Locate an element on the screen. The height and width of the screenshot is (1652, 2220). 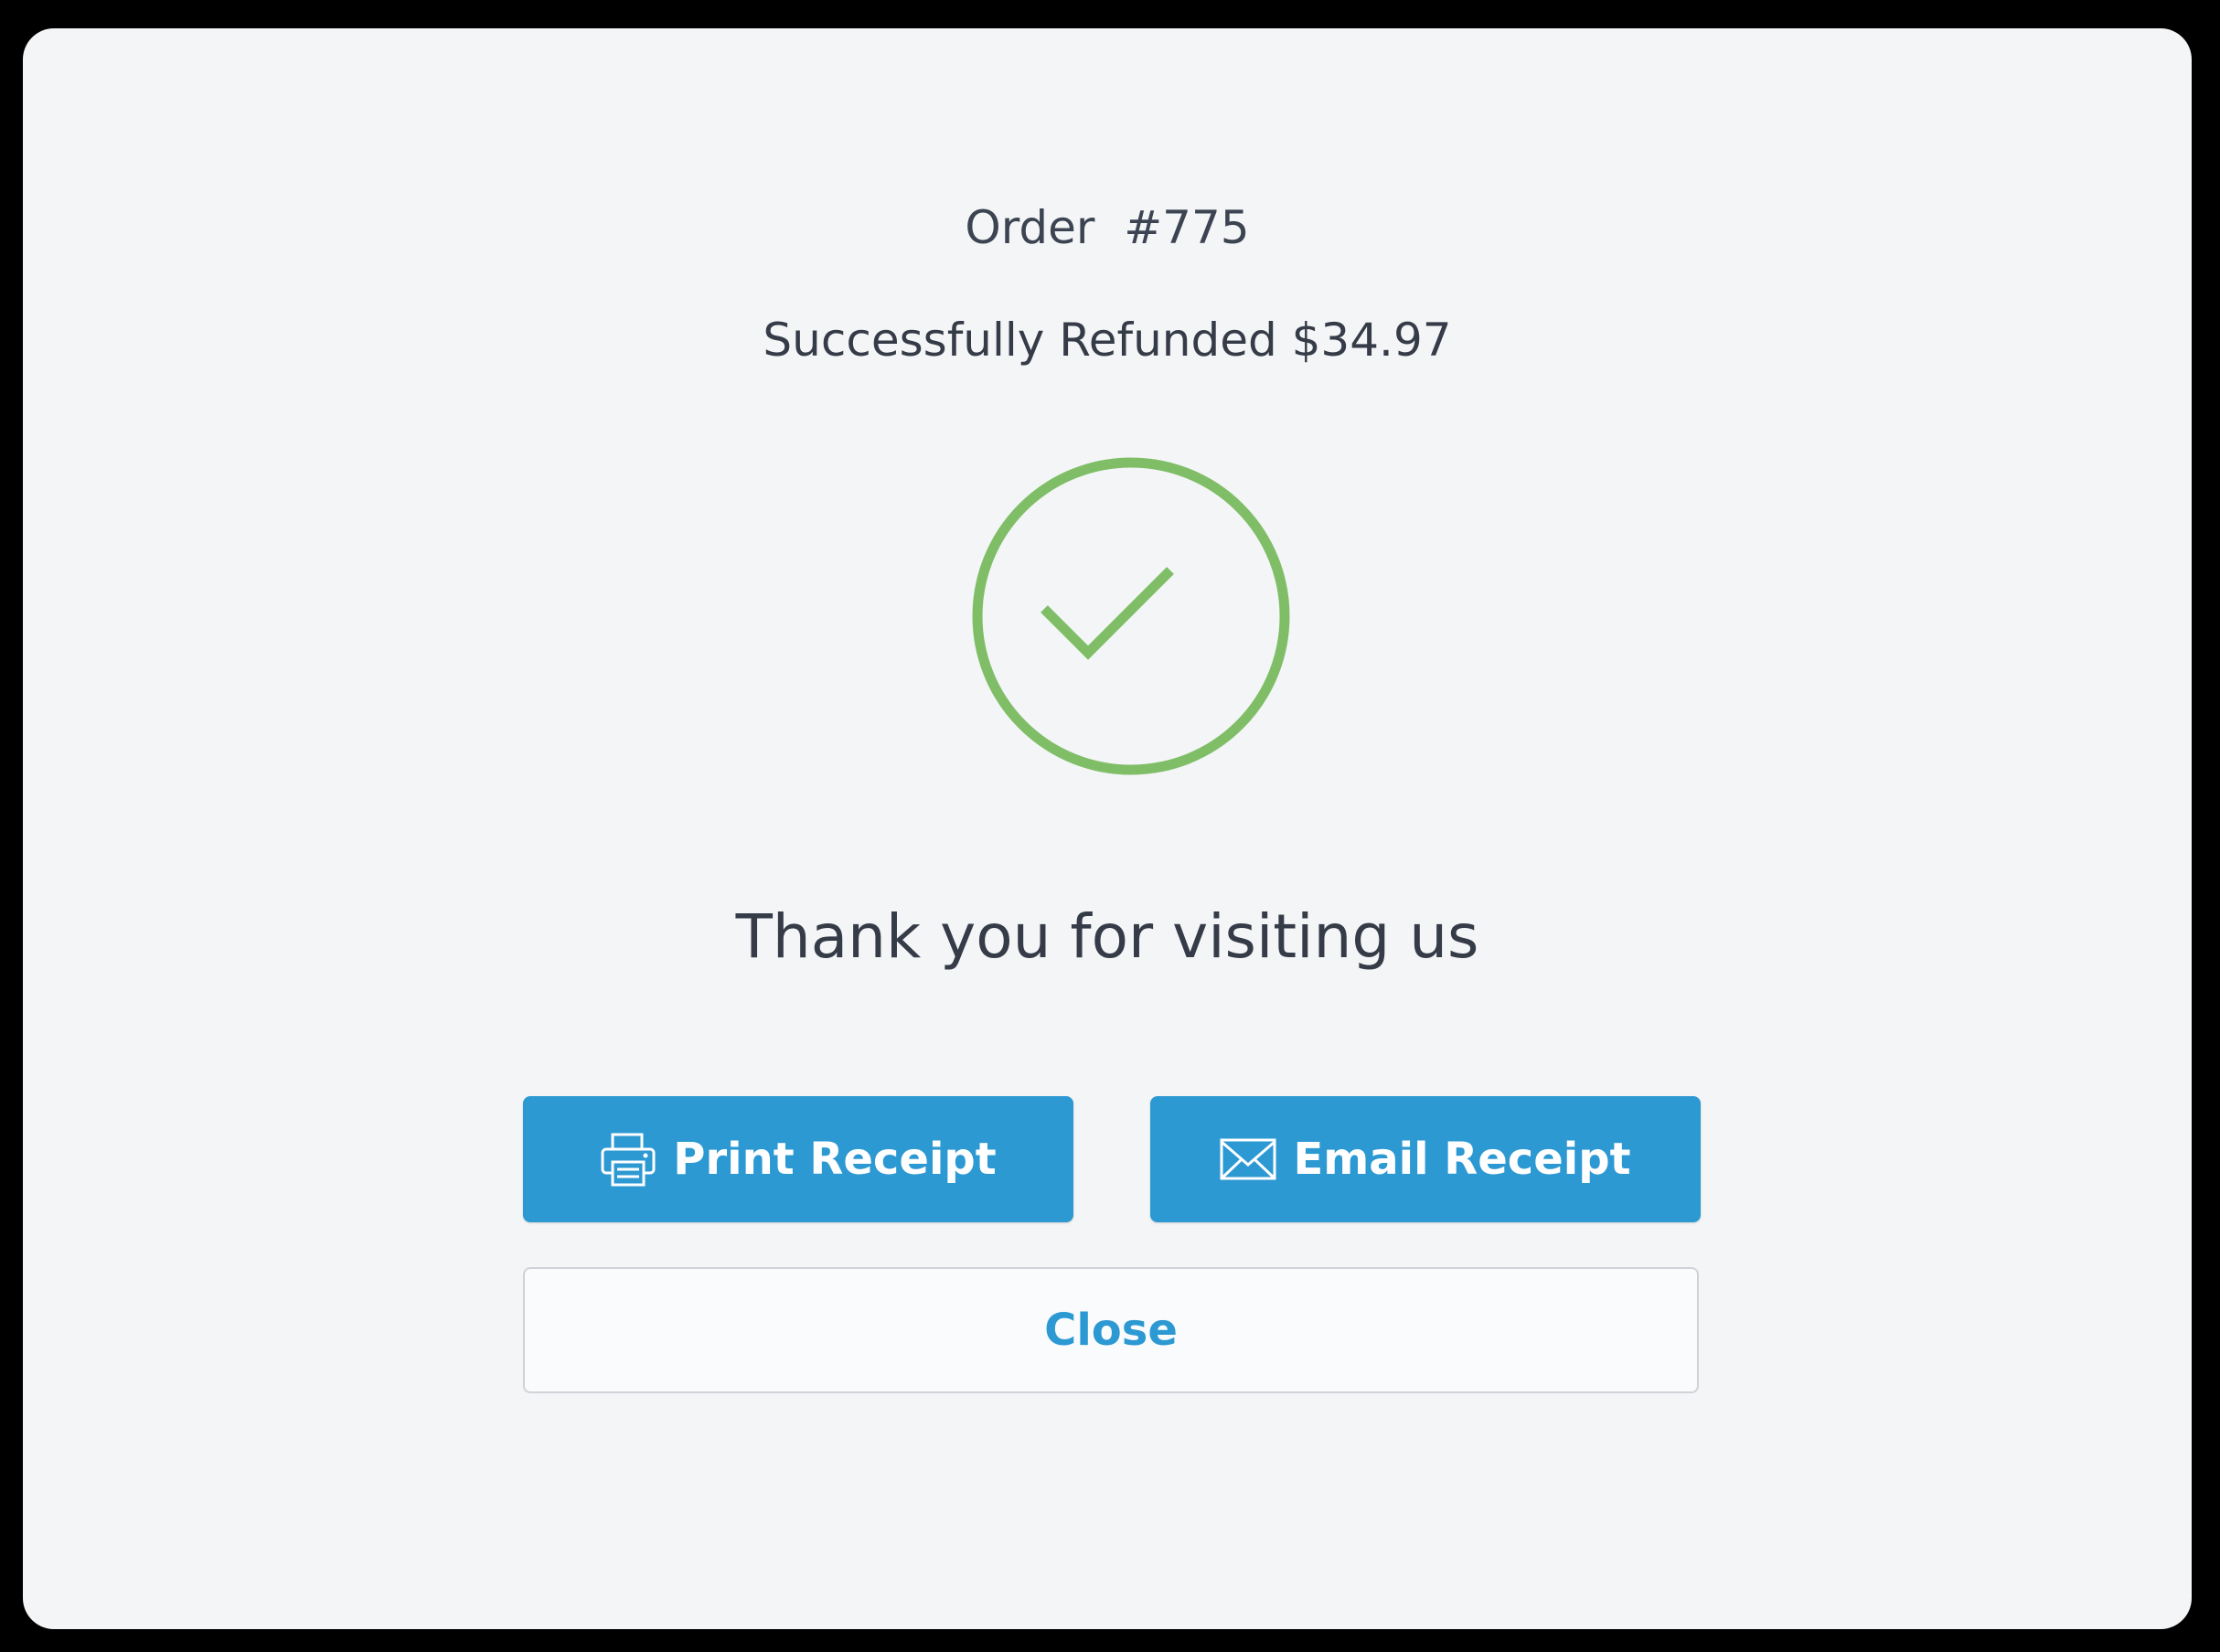
print-receipt-button: Print Receipt is located at coordinates (798, 1159).